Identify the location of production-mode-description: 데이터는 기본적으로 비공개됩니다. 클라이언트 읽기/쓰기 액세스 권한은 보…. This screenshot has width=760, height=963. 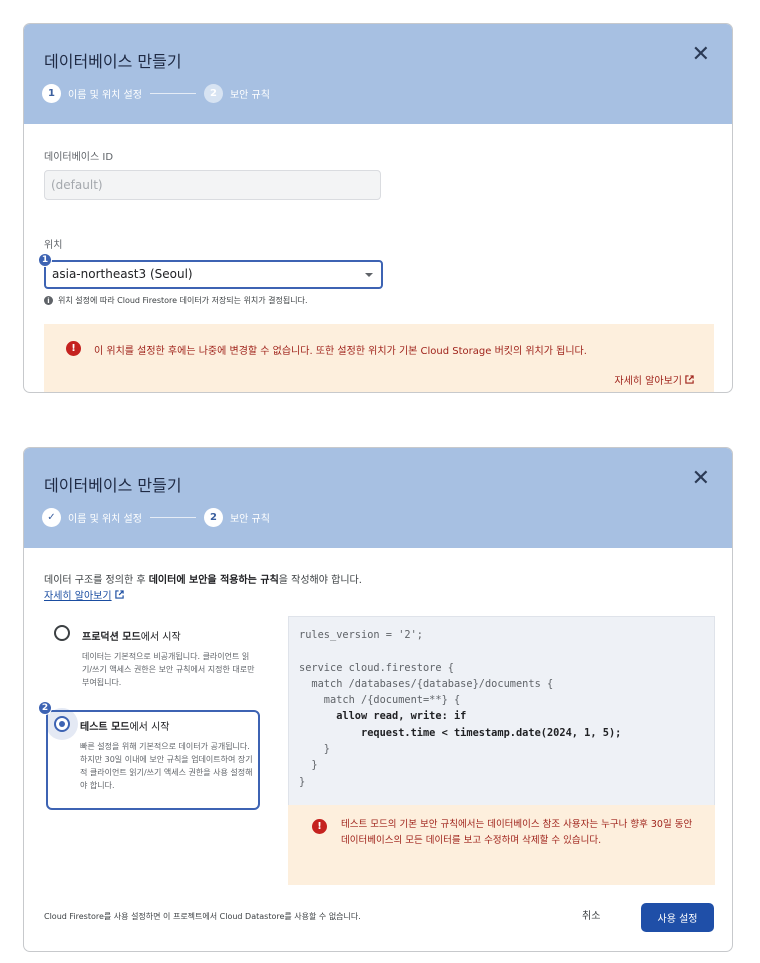
(168, 669).